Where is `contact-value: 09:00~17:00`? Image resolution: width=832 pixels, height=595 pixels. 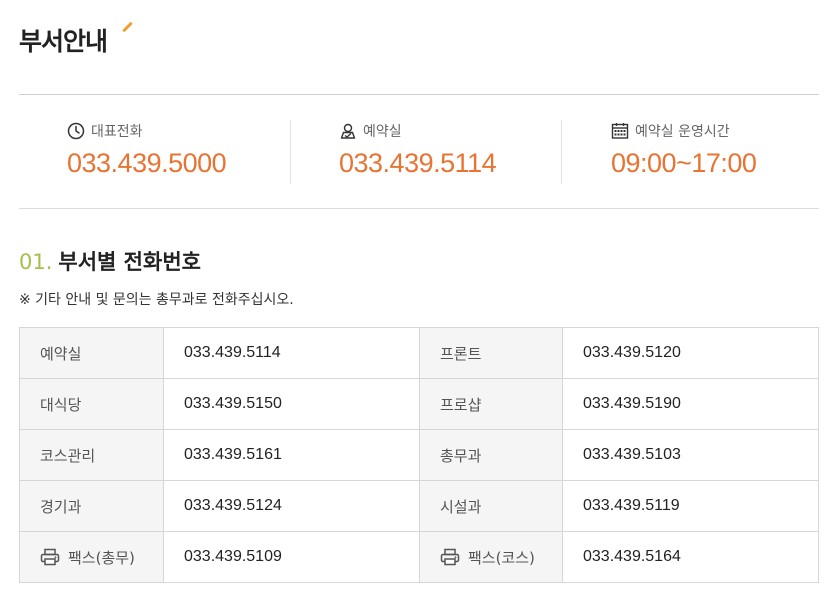 contact-value: 09:00~17:00 is located at coordinates (684, 163).